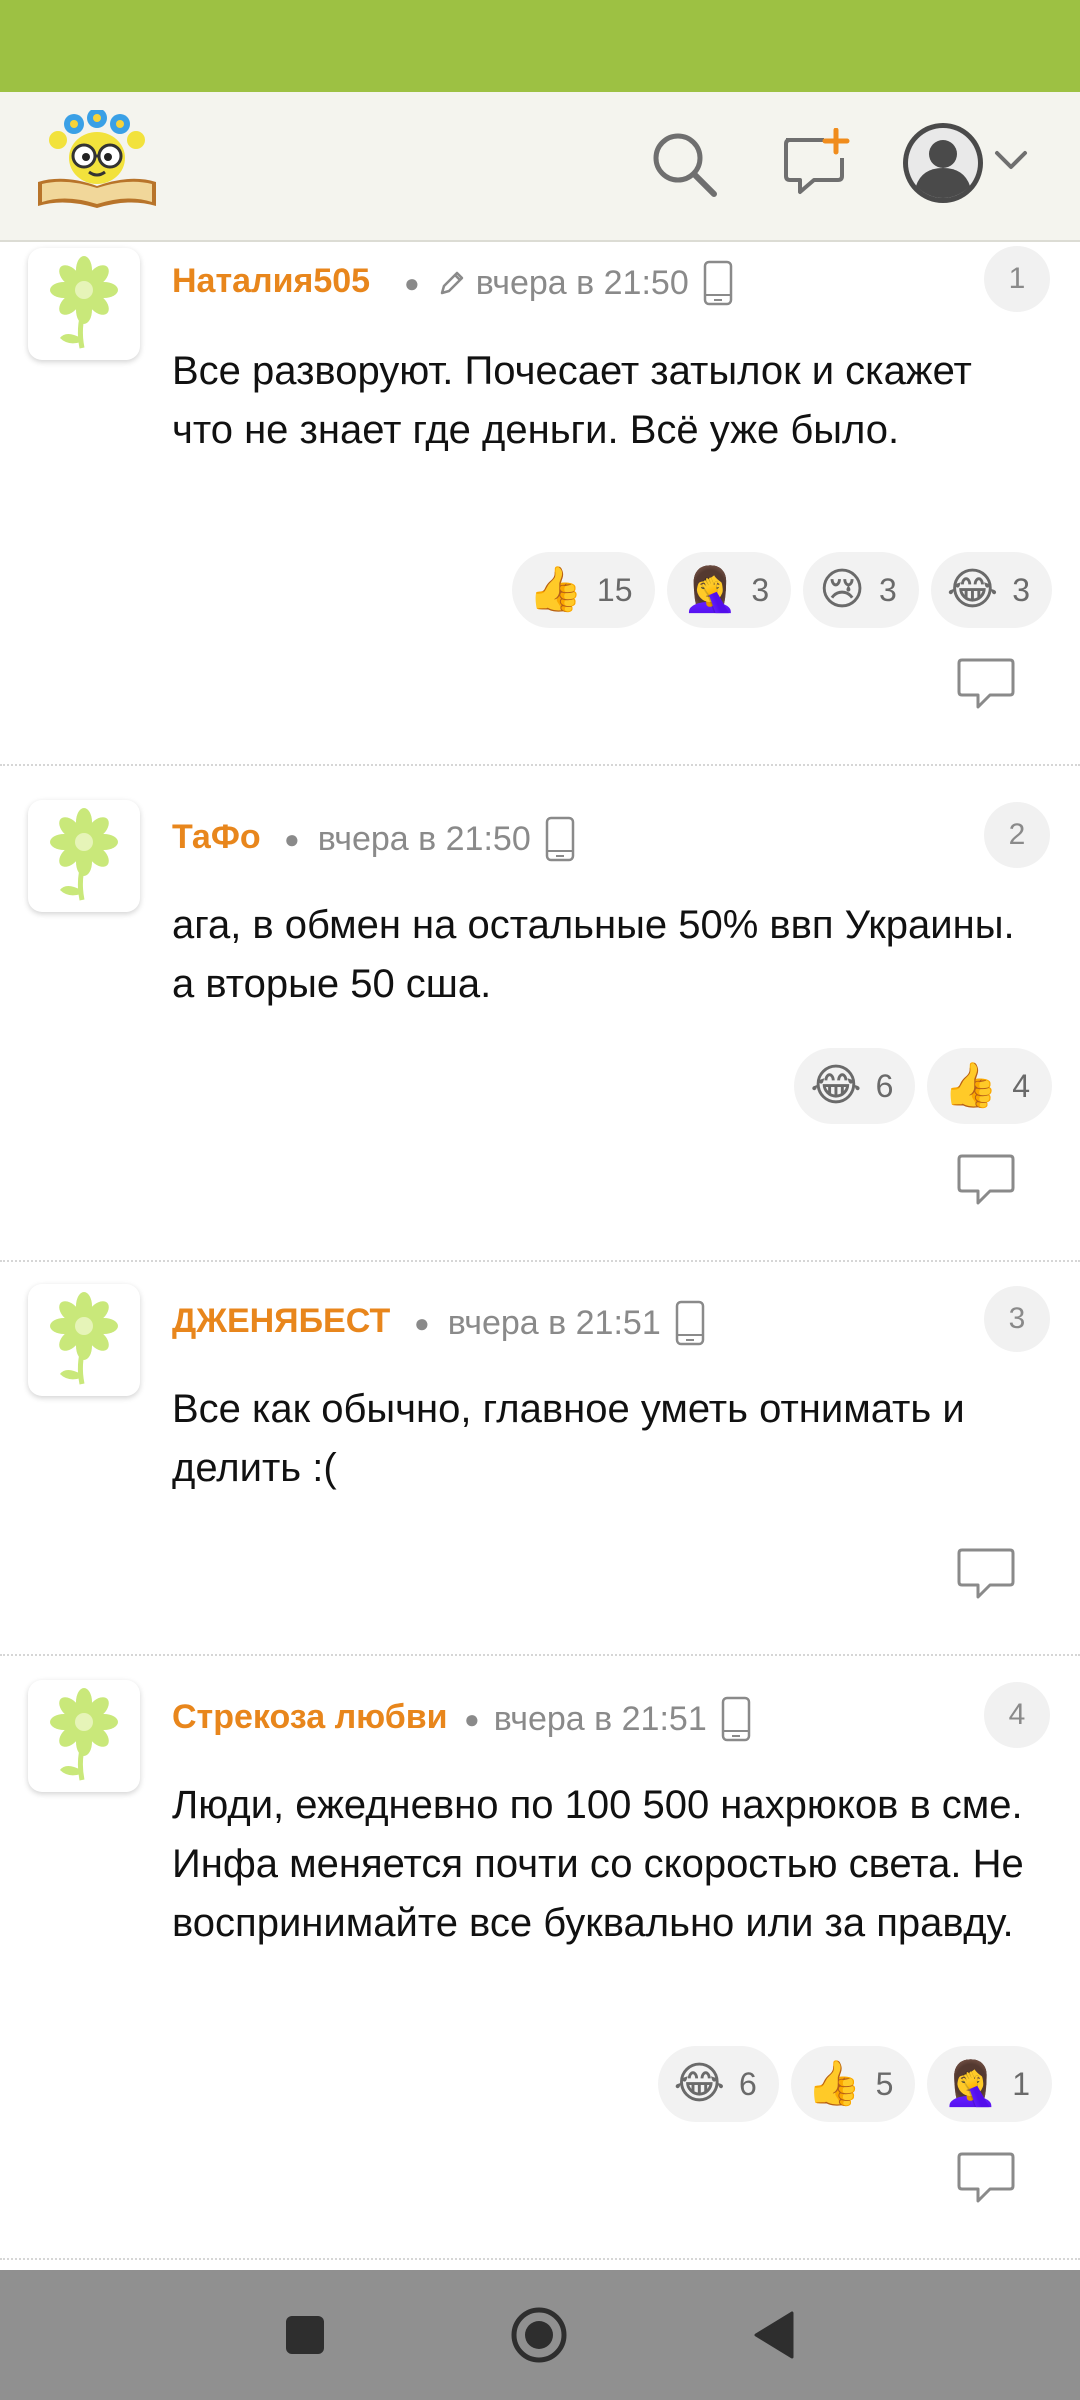 The width and height of the screenshot is (1080, 2400). I want to click on comment-number: 3, so click(1017, 1319).